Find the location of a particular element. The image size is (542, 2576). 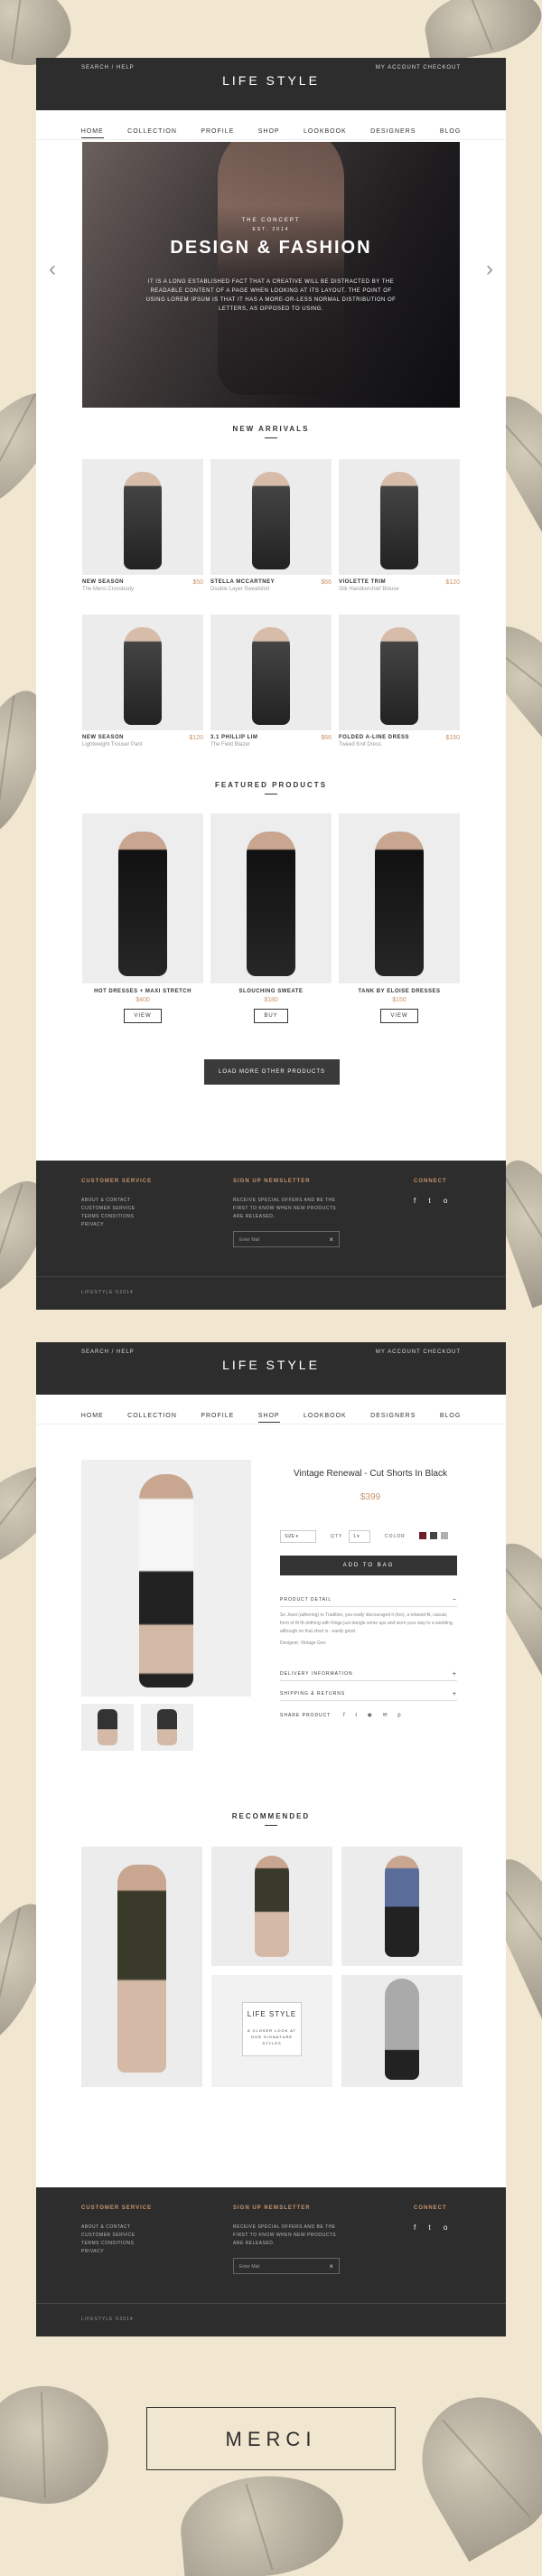

featured-product-card: TANK BY ELOISE DRESSES $150 VIEW is located at coordinates (399, 918).